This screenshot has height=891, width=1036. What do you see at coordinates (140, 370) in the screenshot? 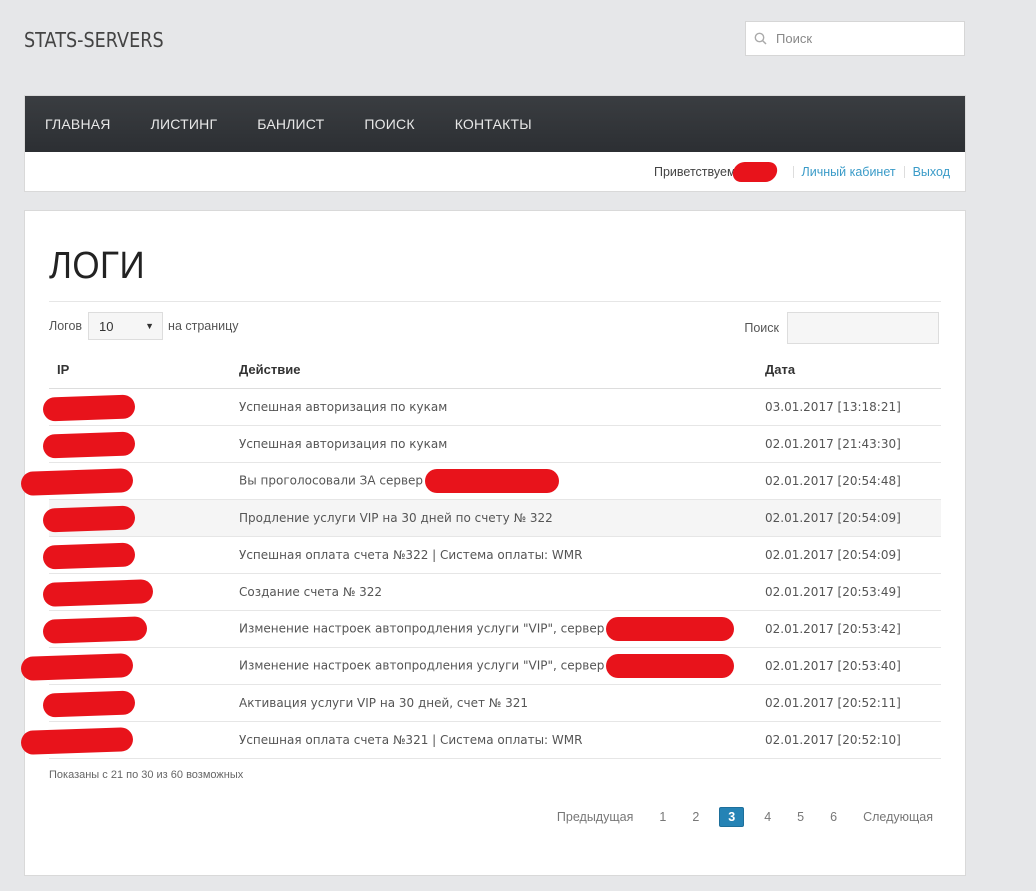
I see `column-header-ip: IP` at bounding box center [140, 370].